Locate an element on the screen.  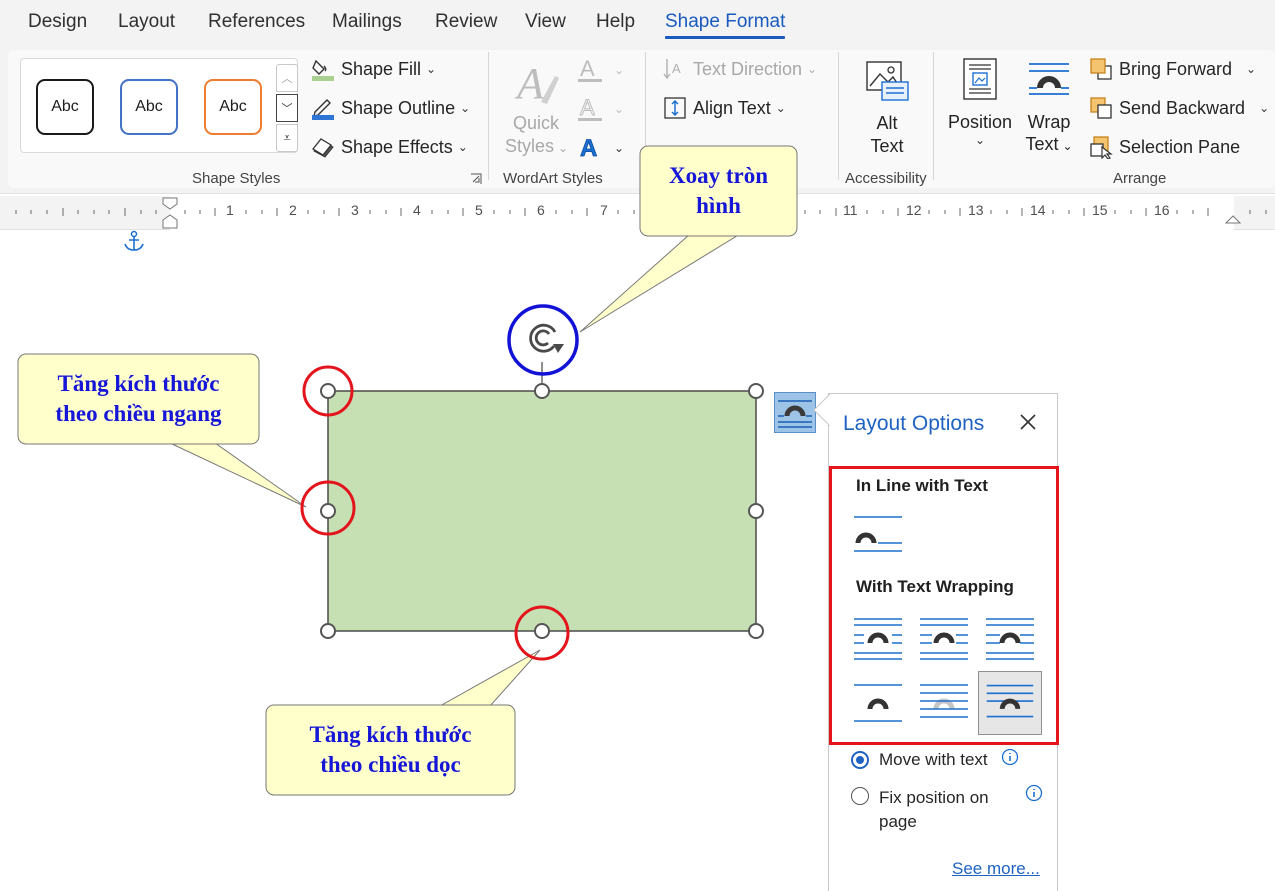
bring-forward-button: Bring Forward ⌄ is located at coordinates (1172, 69).